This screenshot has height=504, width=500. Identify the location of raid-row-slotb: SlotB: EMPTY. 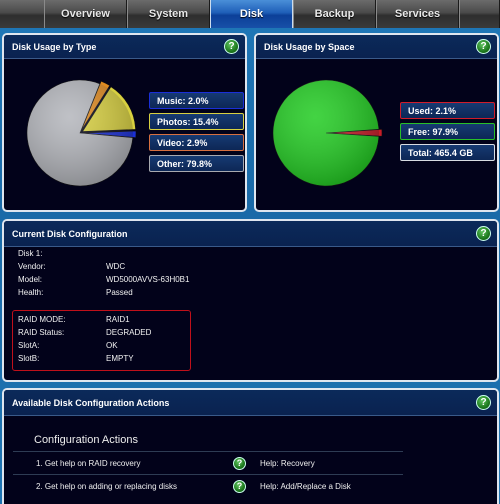
(84, 358).